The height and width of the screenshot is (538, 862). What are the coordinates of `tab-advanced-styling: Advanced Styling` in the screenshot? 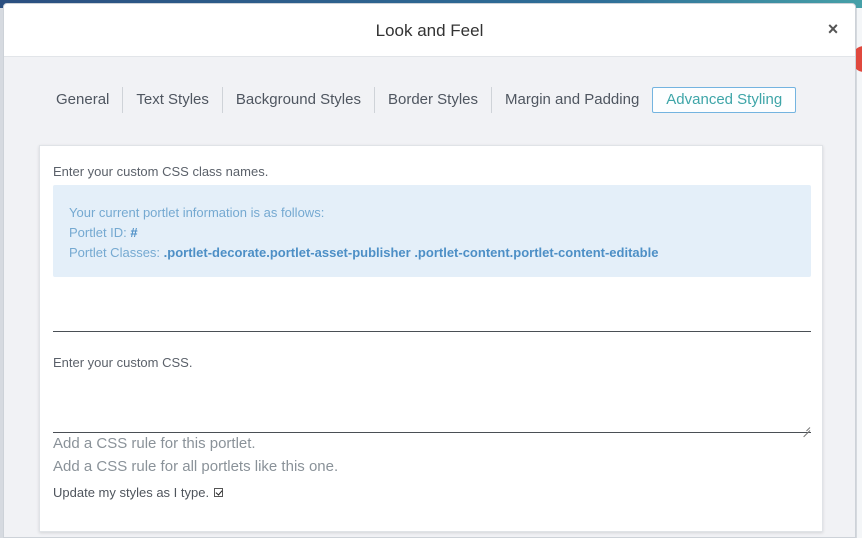 It's located at (724, 100).